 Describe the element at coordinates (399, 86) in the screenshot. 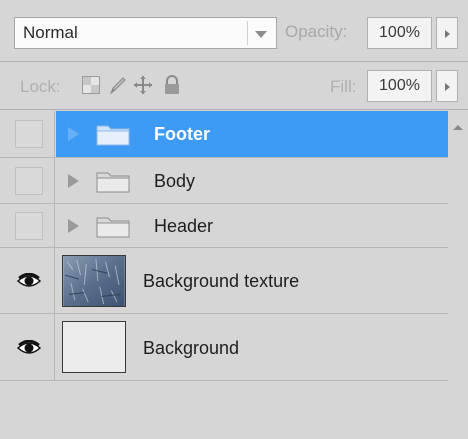

I see `fill-field: 100%` at that location.